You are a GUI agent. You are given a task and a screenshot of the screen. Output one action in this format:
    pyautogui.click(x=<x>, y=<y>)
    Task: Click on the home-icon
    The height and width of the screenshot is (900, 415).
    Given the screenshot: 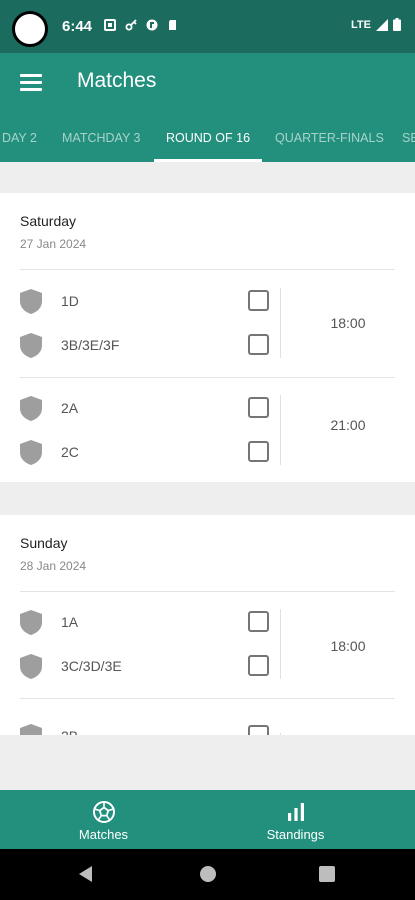 What is the action you would take?
    pyautogui.click(x=208, y=874)
    